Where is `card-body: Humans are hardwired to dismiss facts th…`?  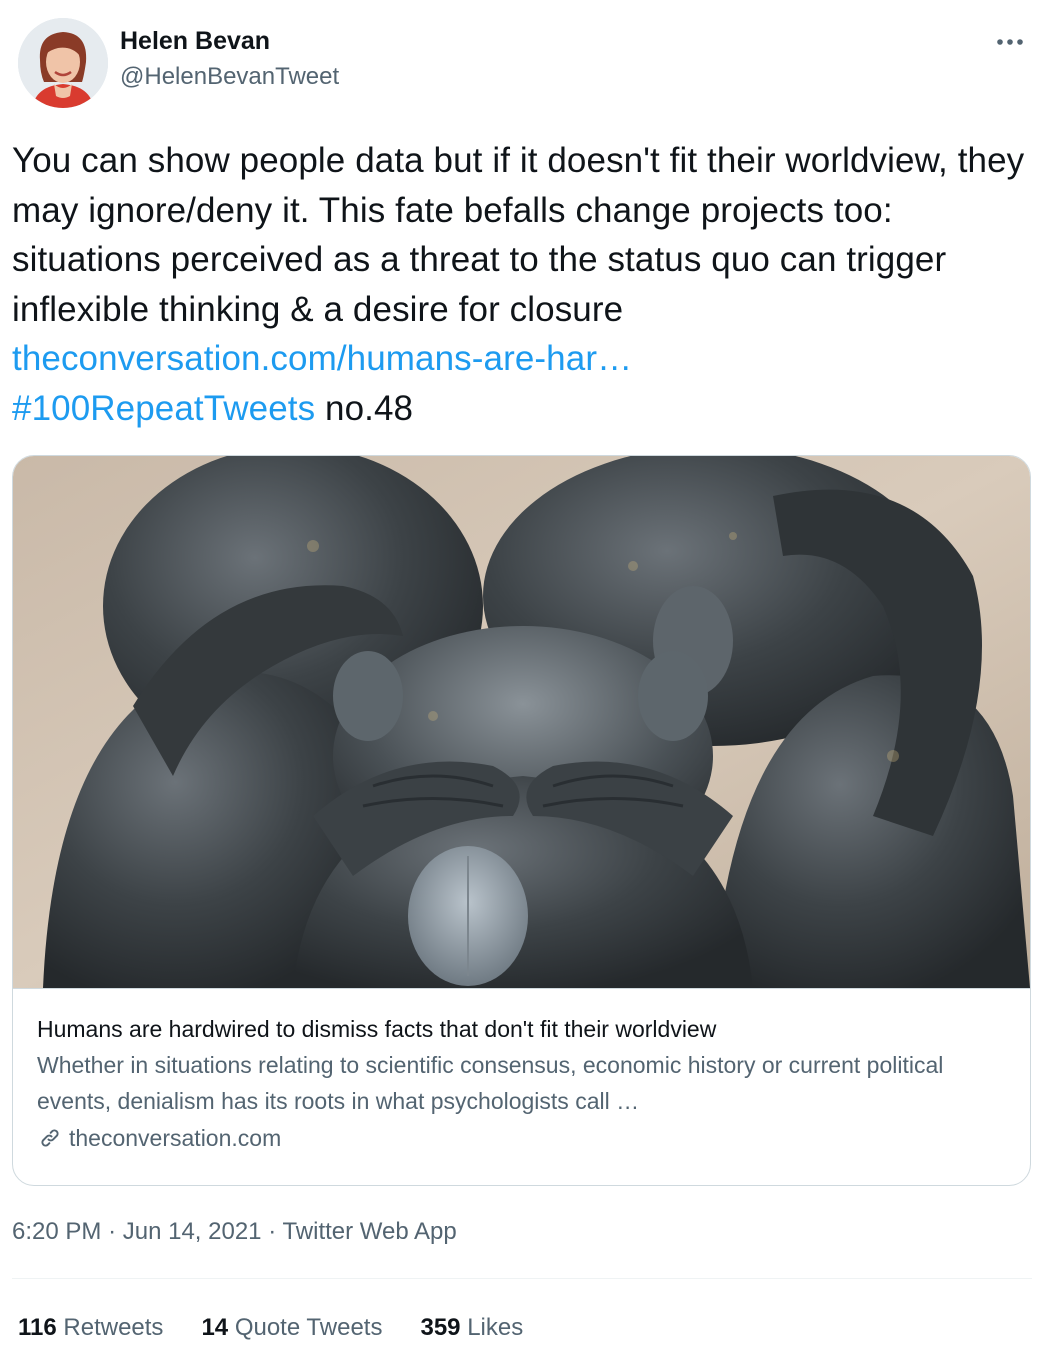 card-body: Humans are hardwired to dismiss facts th… is located at coordinates (522, 1083).